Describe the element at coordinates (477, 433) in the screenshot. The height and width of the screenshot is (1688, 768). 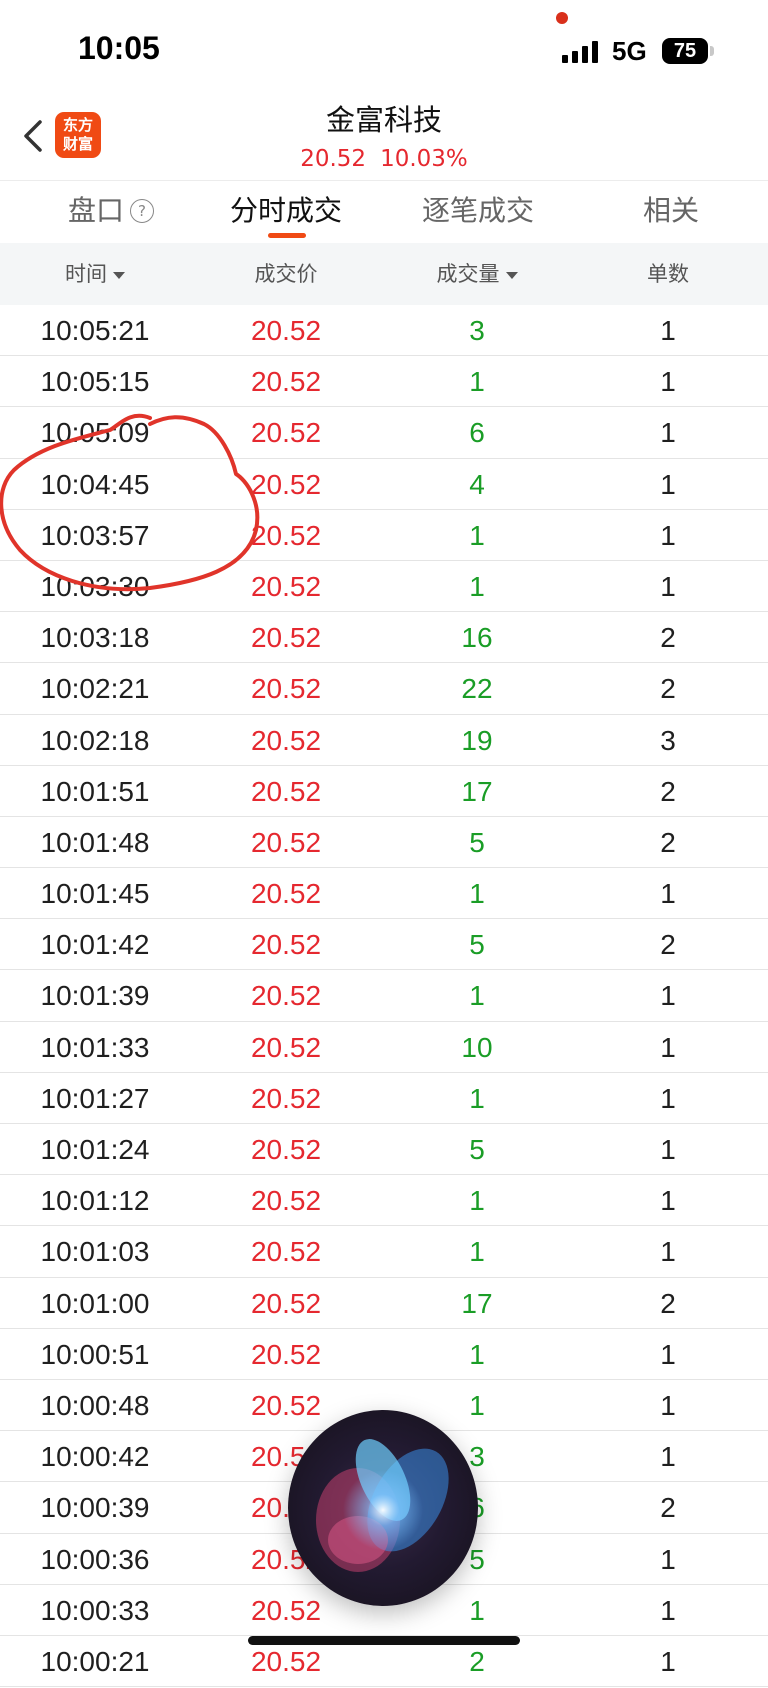
I see `trade-volume: 6` at that location.